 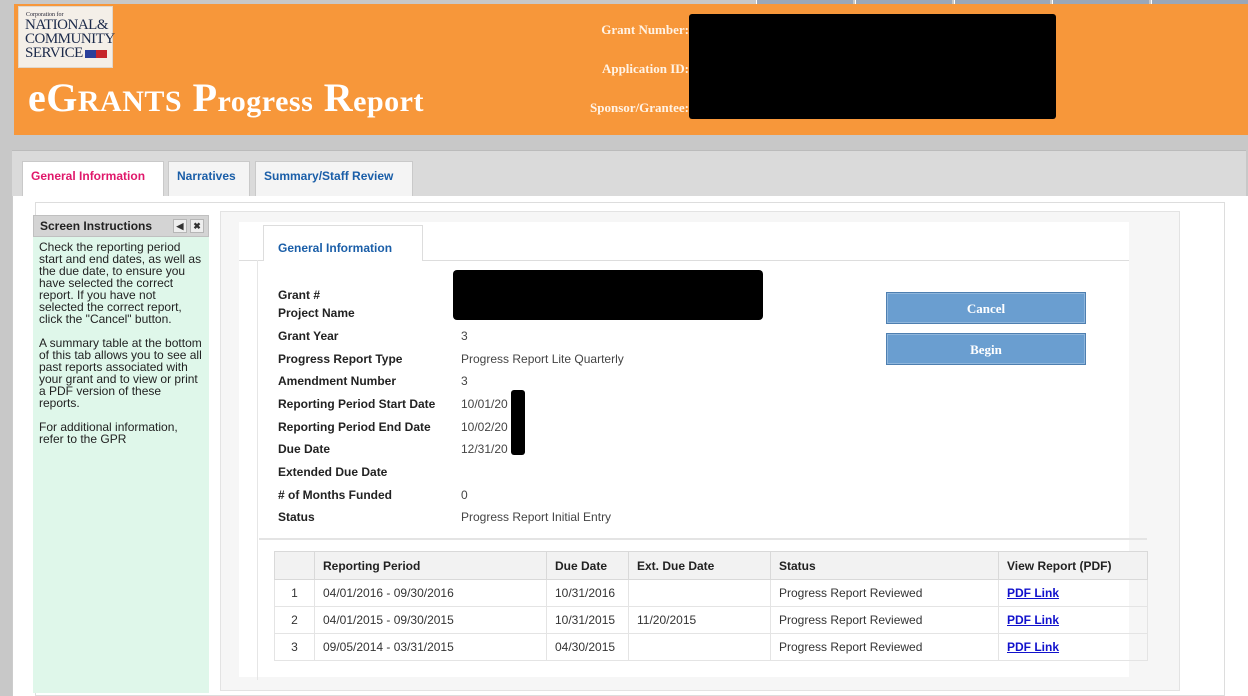 What do you see at coordinates (986, 349) in the screenshot?
I see `begin-button: Begin` at bounding box center [986, 349].